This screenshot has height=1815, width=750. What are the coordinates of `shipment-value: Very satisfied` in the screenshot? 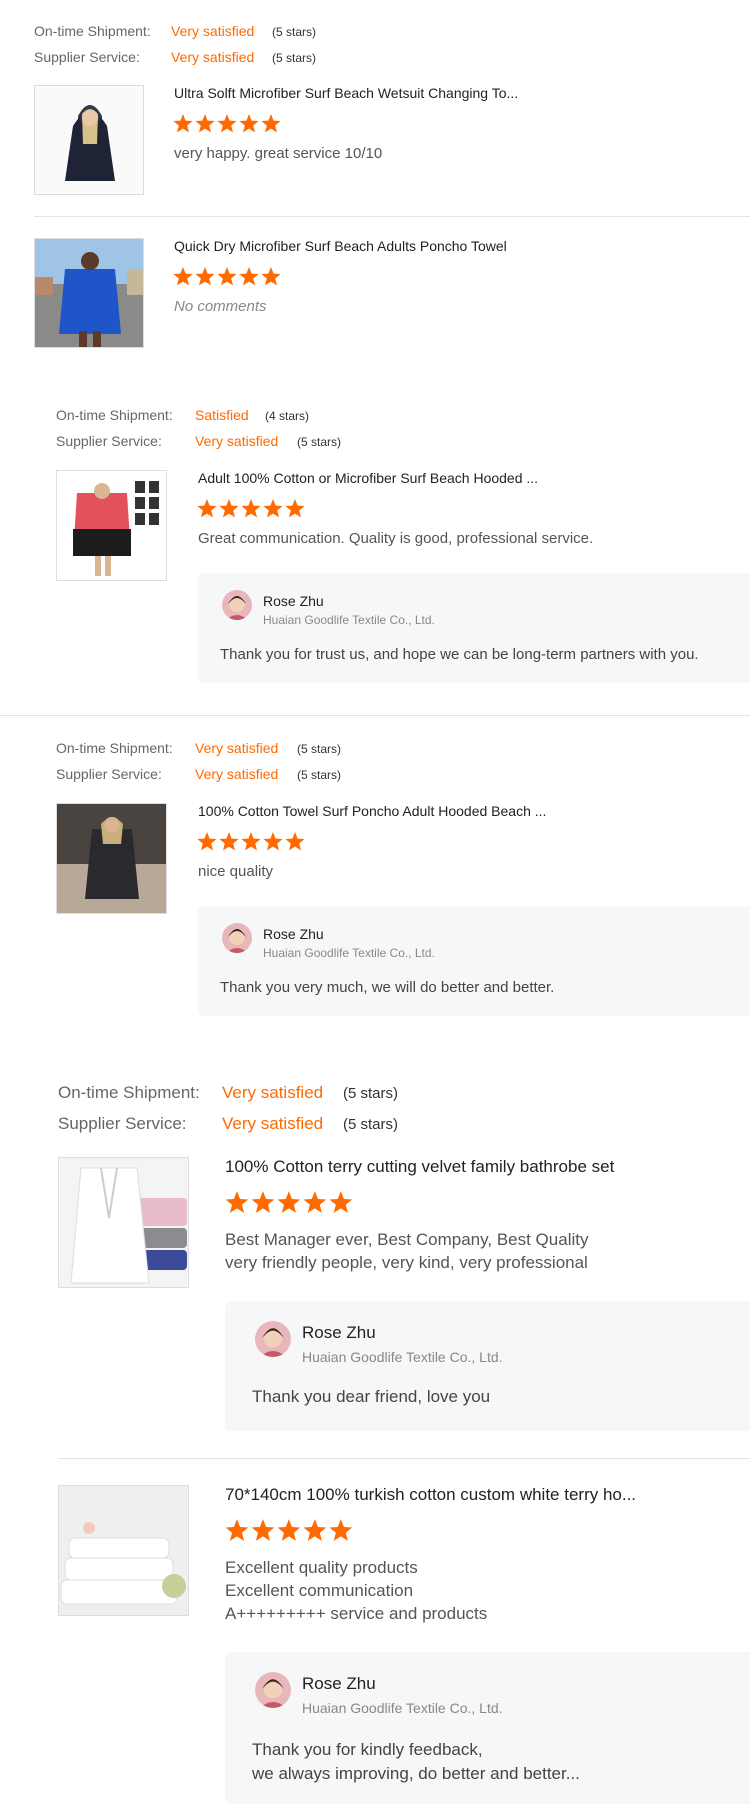 It's located at (237, 748).